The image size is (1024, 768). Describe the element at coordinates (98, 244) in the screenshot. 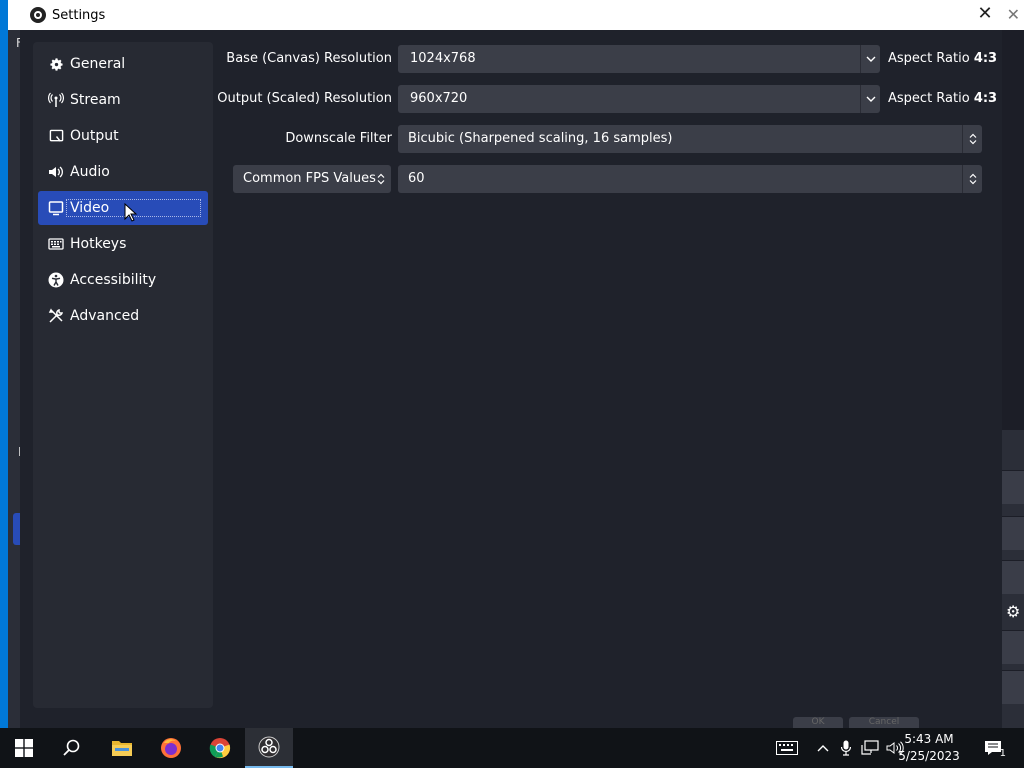

I see `sidebar-item-label: Hotkeys` at that location.